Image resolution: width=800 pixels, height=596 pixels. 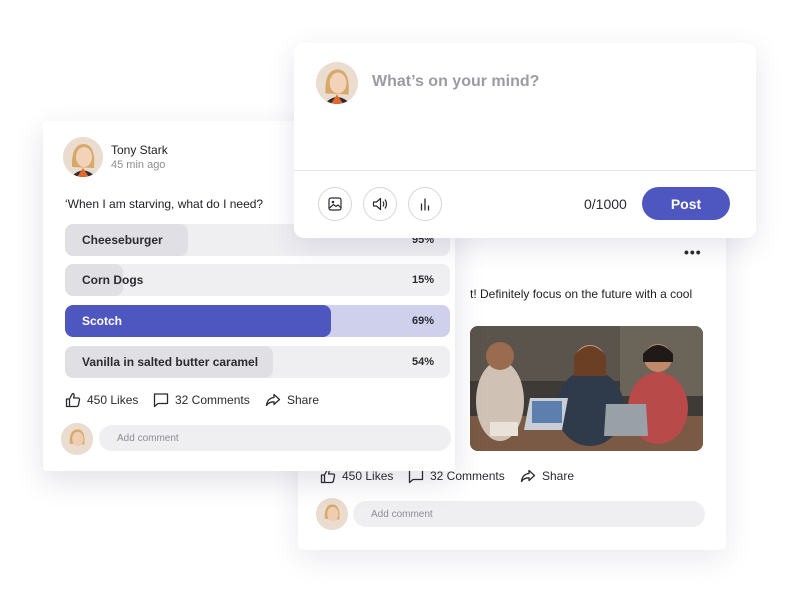 I want to click on poll-option-label: Vanilla in salted butter caramel, so click(x=170, y=362).